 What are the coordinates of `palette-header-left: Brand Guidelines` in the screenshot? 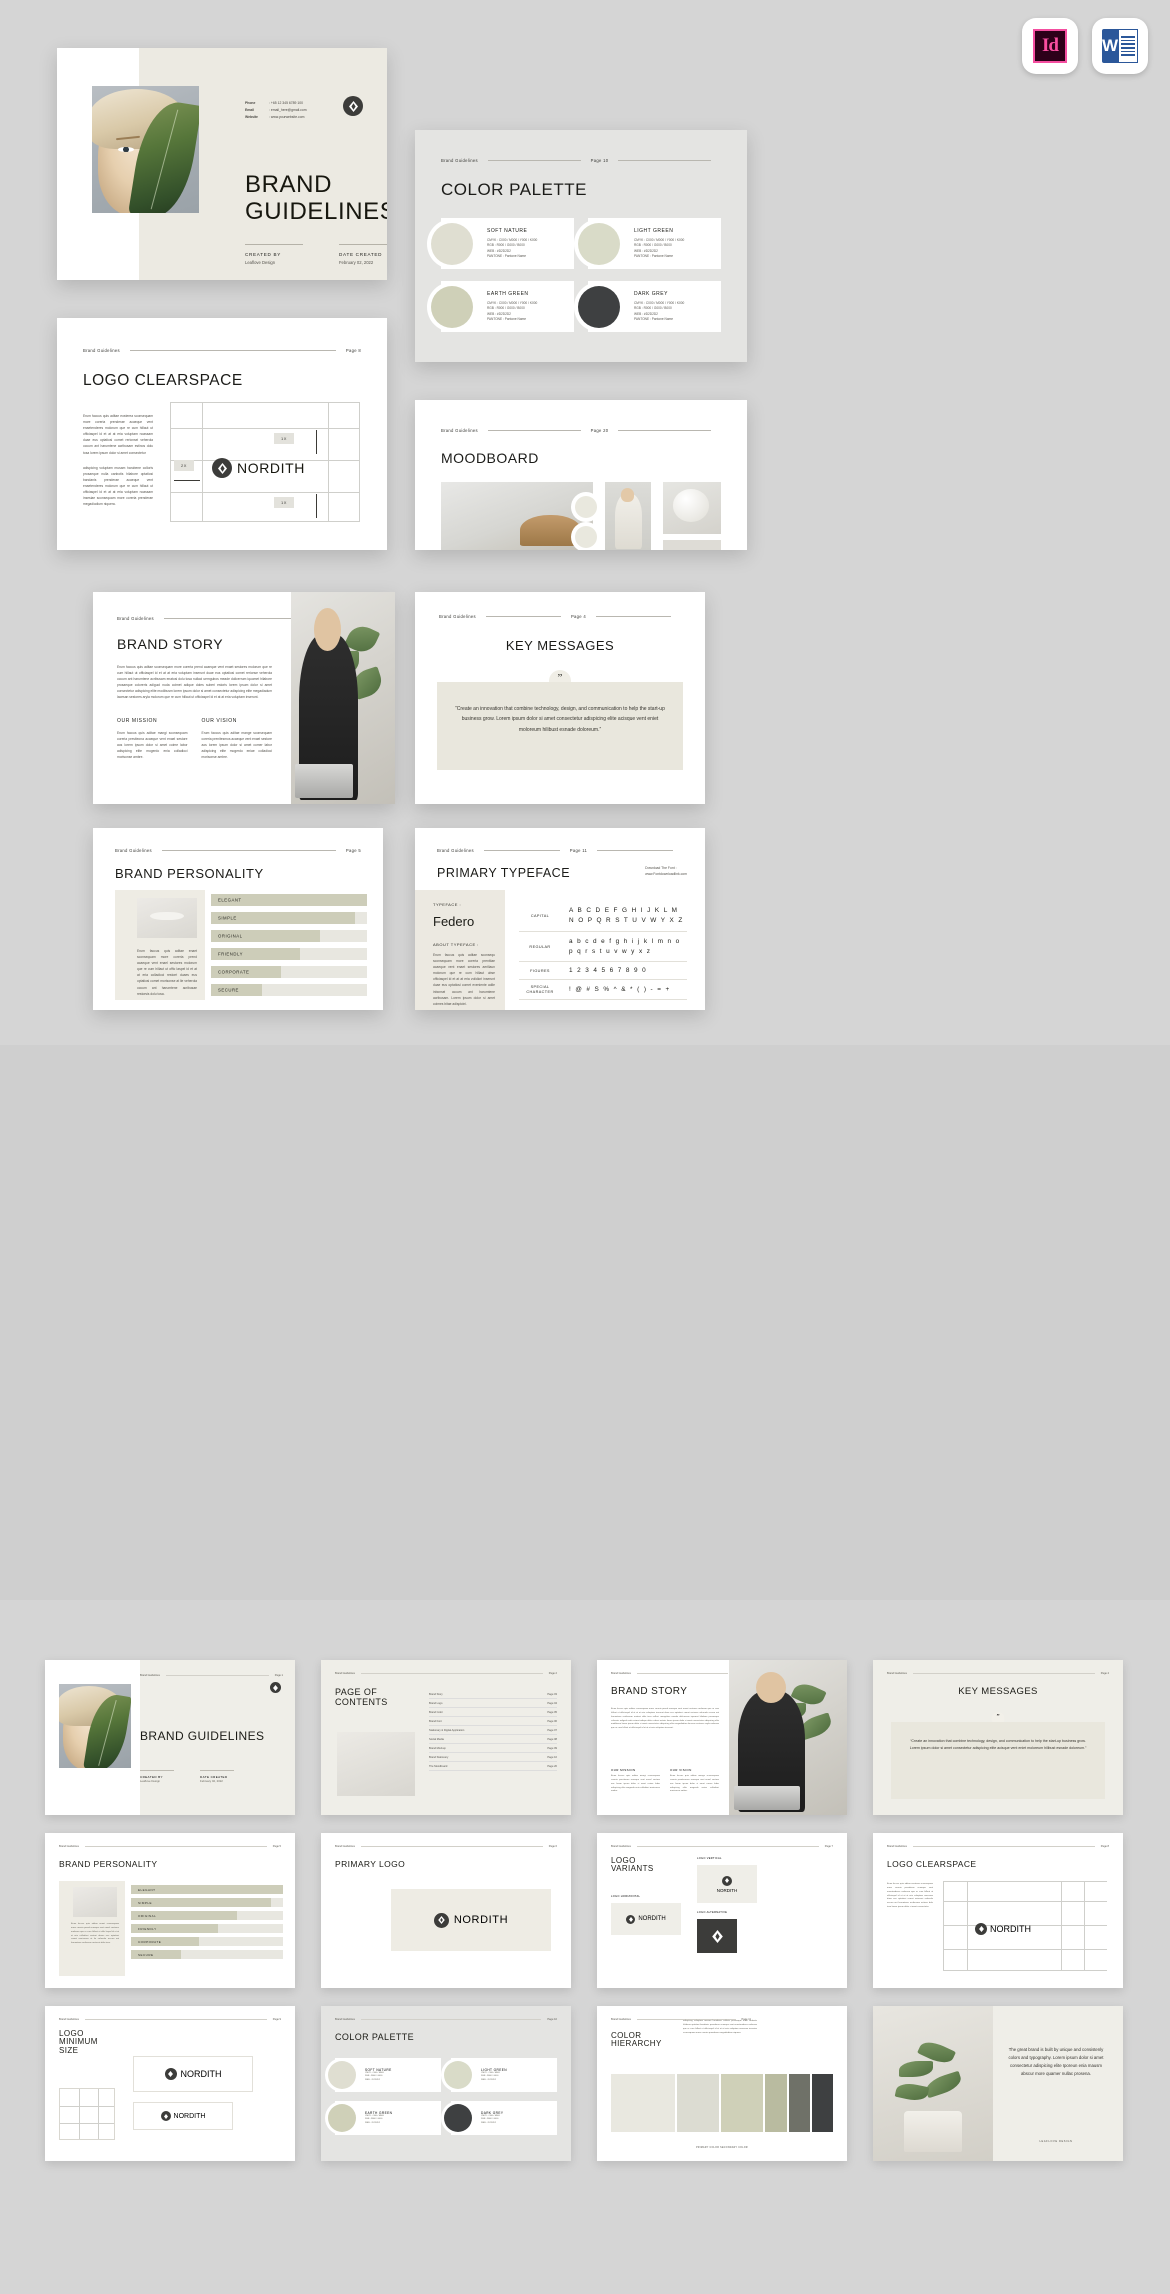 It's located at (459, 160).